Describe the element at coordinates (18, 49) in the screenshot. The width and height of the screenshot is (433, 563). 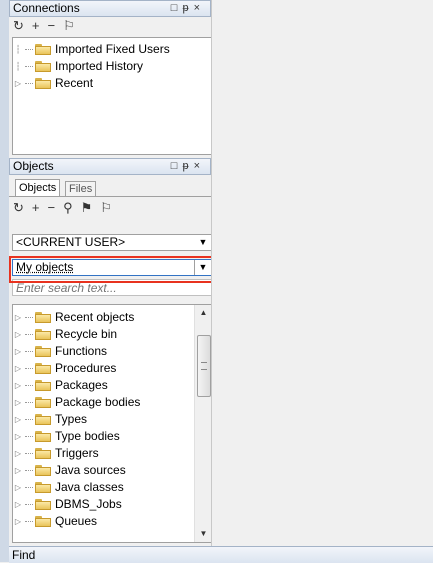
I see `tree-connector: ┆` at that location.